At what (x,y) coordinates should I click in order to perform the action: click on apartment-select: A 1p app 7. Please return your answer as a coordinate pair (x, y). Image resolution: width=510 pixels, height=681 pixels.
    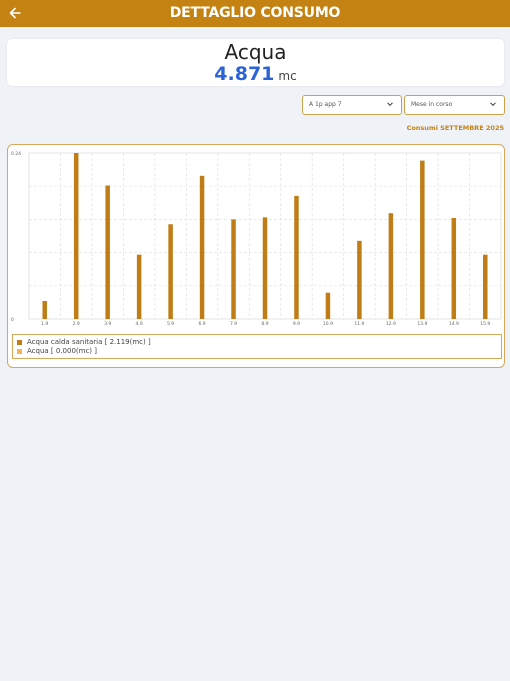
    Looking at the image, I should click on (352, 105).